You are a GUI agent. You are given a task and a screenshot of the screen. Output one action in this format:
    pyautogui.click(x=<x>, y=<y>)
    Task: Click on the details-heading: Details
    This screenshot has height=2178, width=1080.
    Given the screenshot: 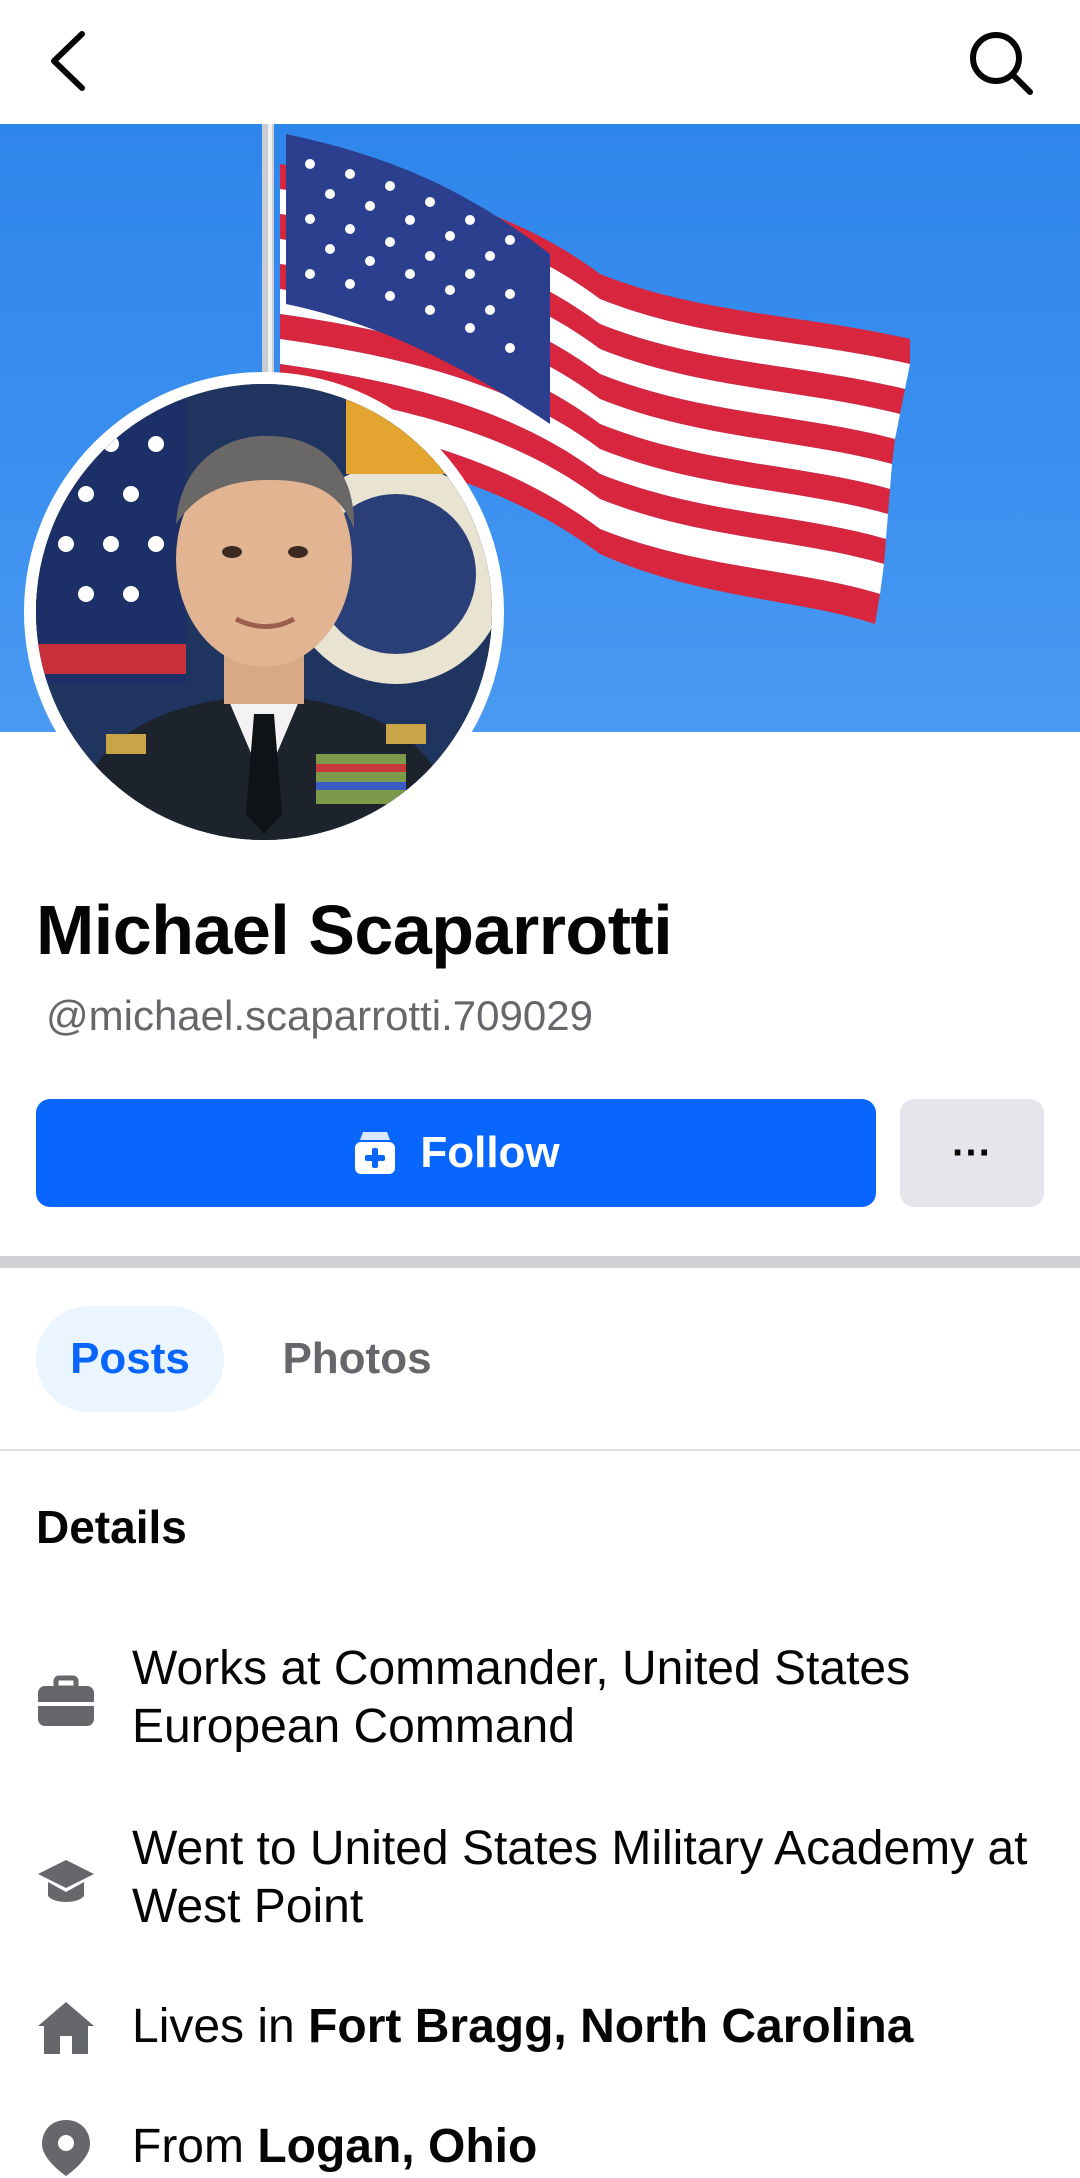 What is the action you would take?
    pyautogui.click(x=111, y=1527)
    